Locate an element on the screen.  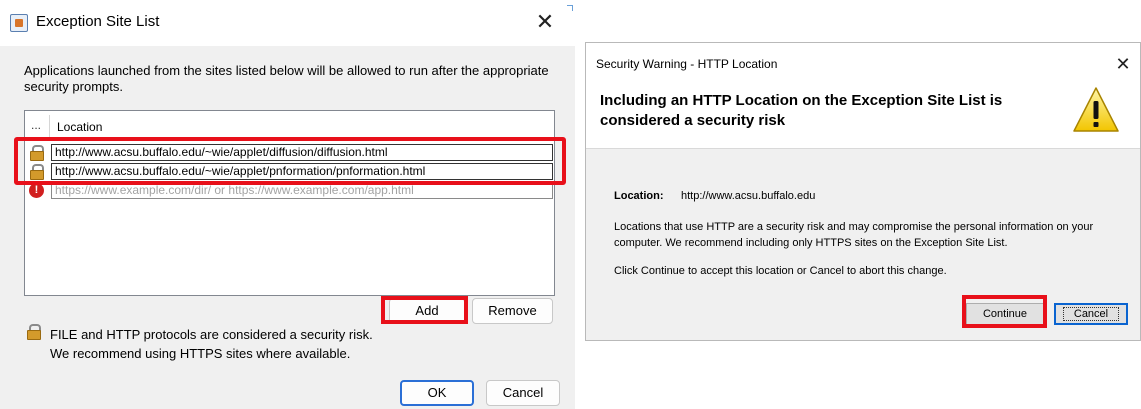
table-header: ... Location is located at coordinates (289, 126).